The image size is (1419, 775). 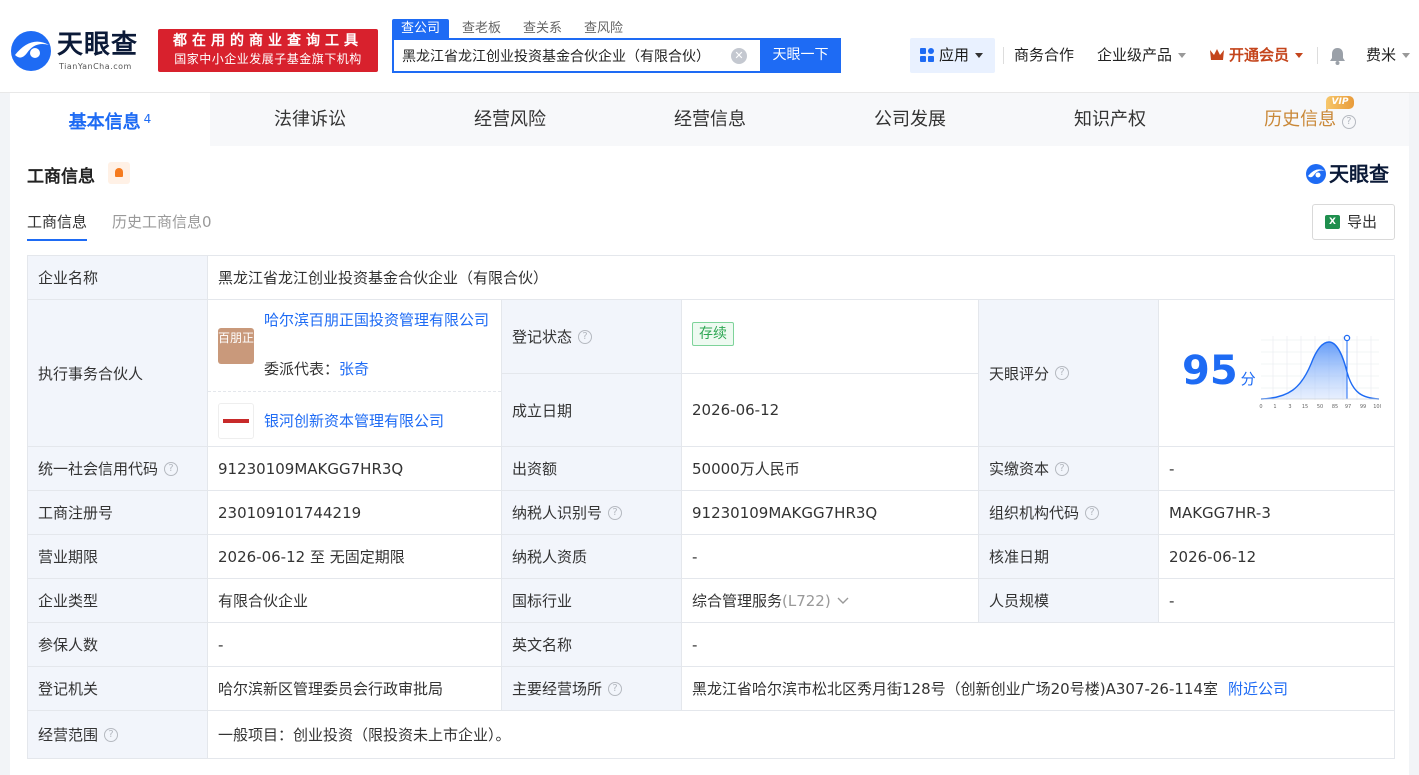 What do you see at coordinates (310, 119) in the screenshot?
I see `tab-legal: 法律诉讼` at bounding box center [310, 119].